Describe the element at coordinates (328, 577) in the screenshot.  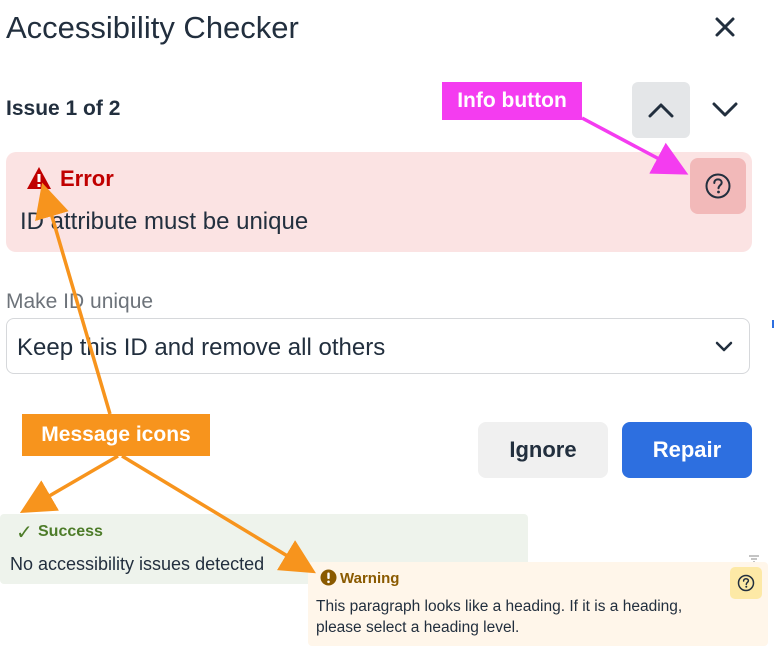
I see `exclamation-circle-icon` at that location.